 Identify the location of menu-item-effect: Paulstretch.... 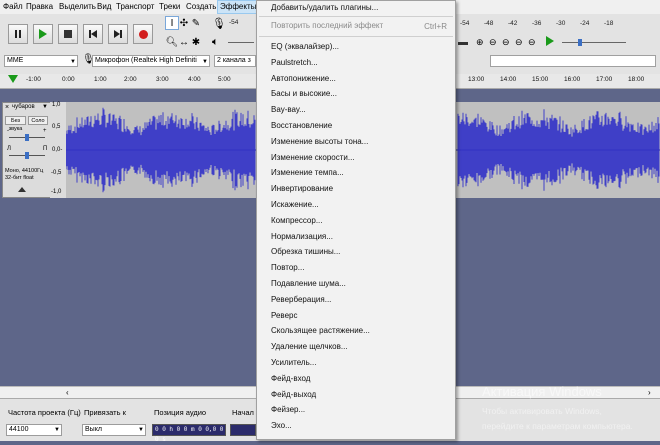
(294, 63).